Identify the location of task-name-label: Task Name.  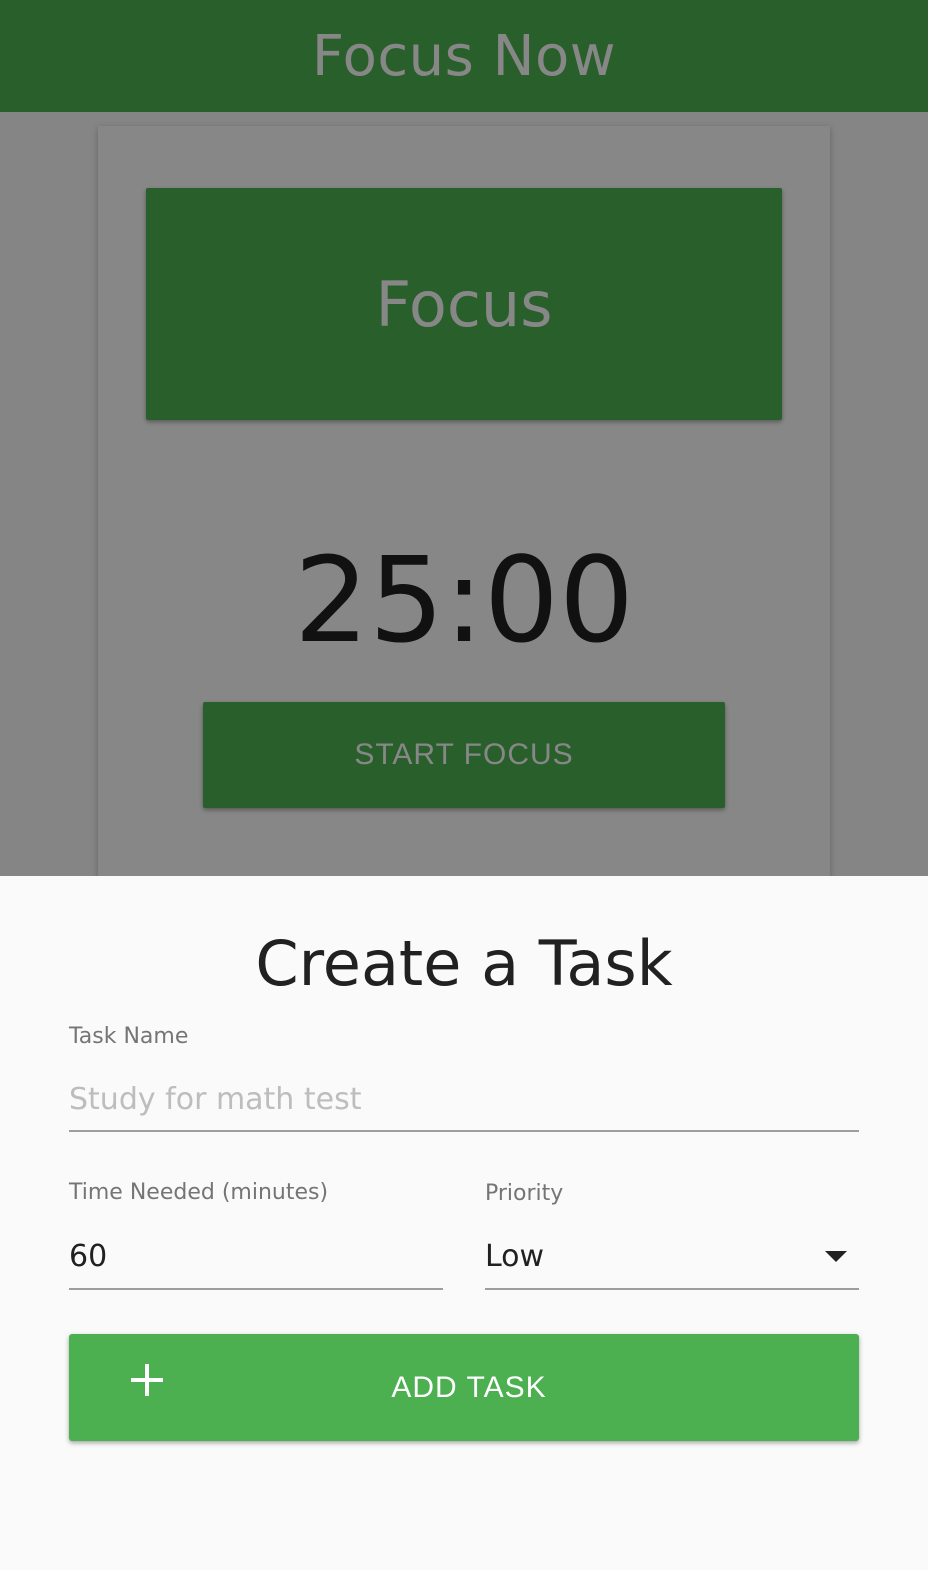
(129, 1036).